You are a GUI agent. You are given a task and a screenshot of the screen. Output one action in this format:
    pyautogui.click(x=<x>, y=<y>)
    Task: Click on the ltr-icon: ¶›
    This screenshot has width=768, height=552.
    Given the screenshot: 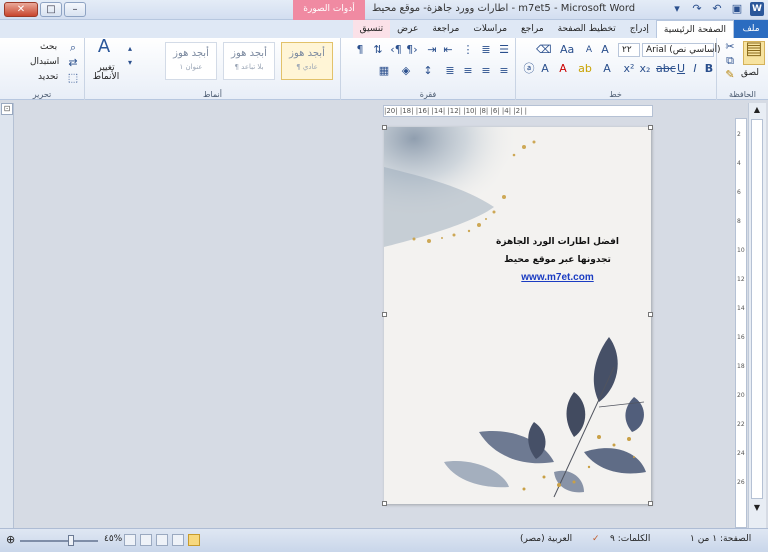 What is the action you would take?
    pyautogui.click(x=412, y=50)
    